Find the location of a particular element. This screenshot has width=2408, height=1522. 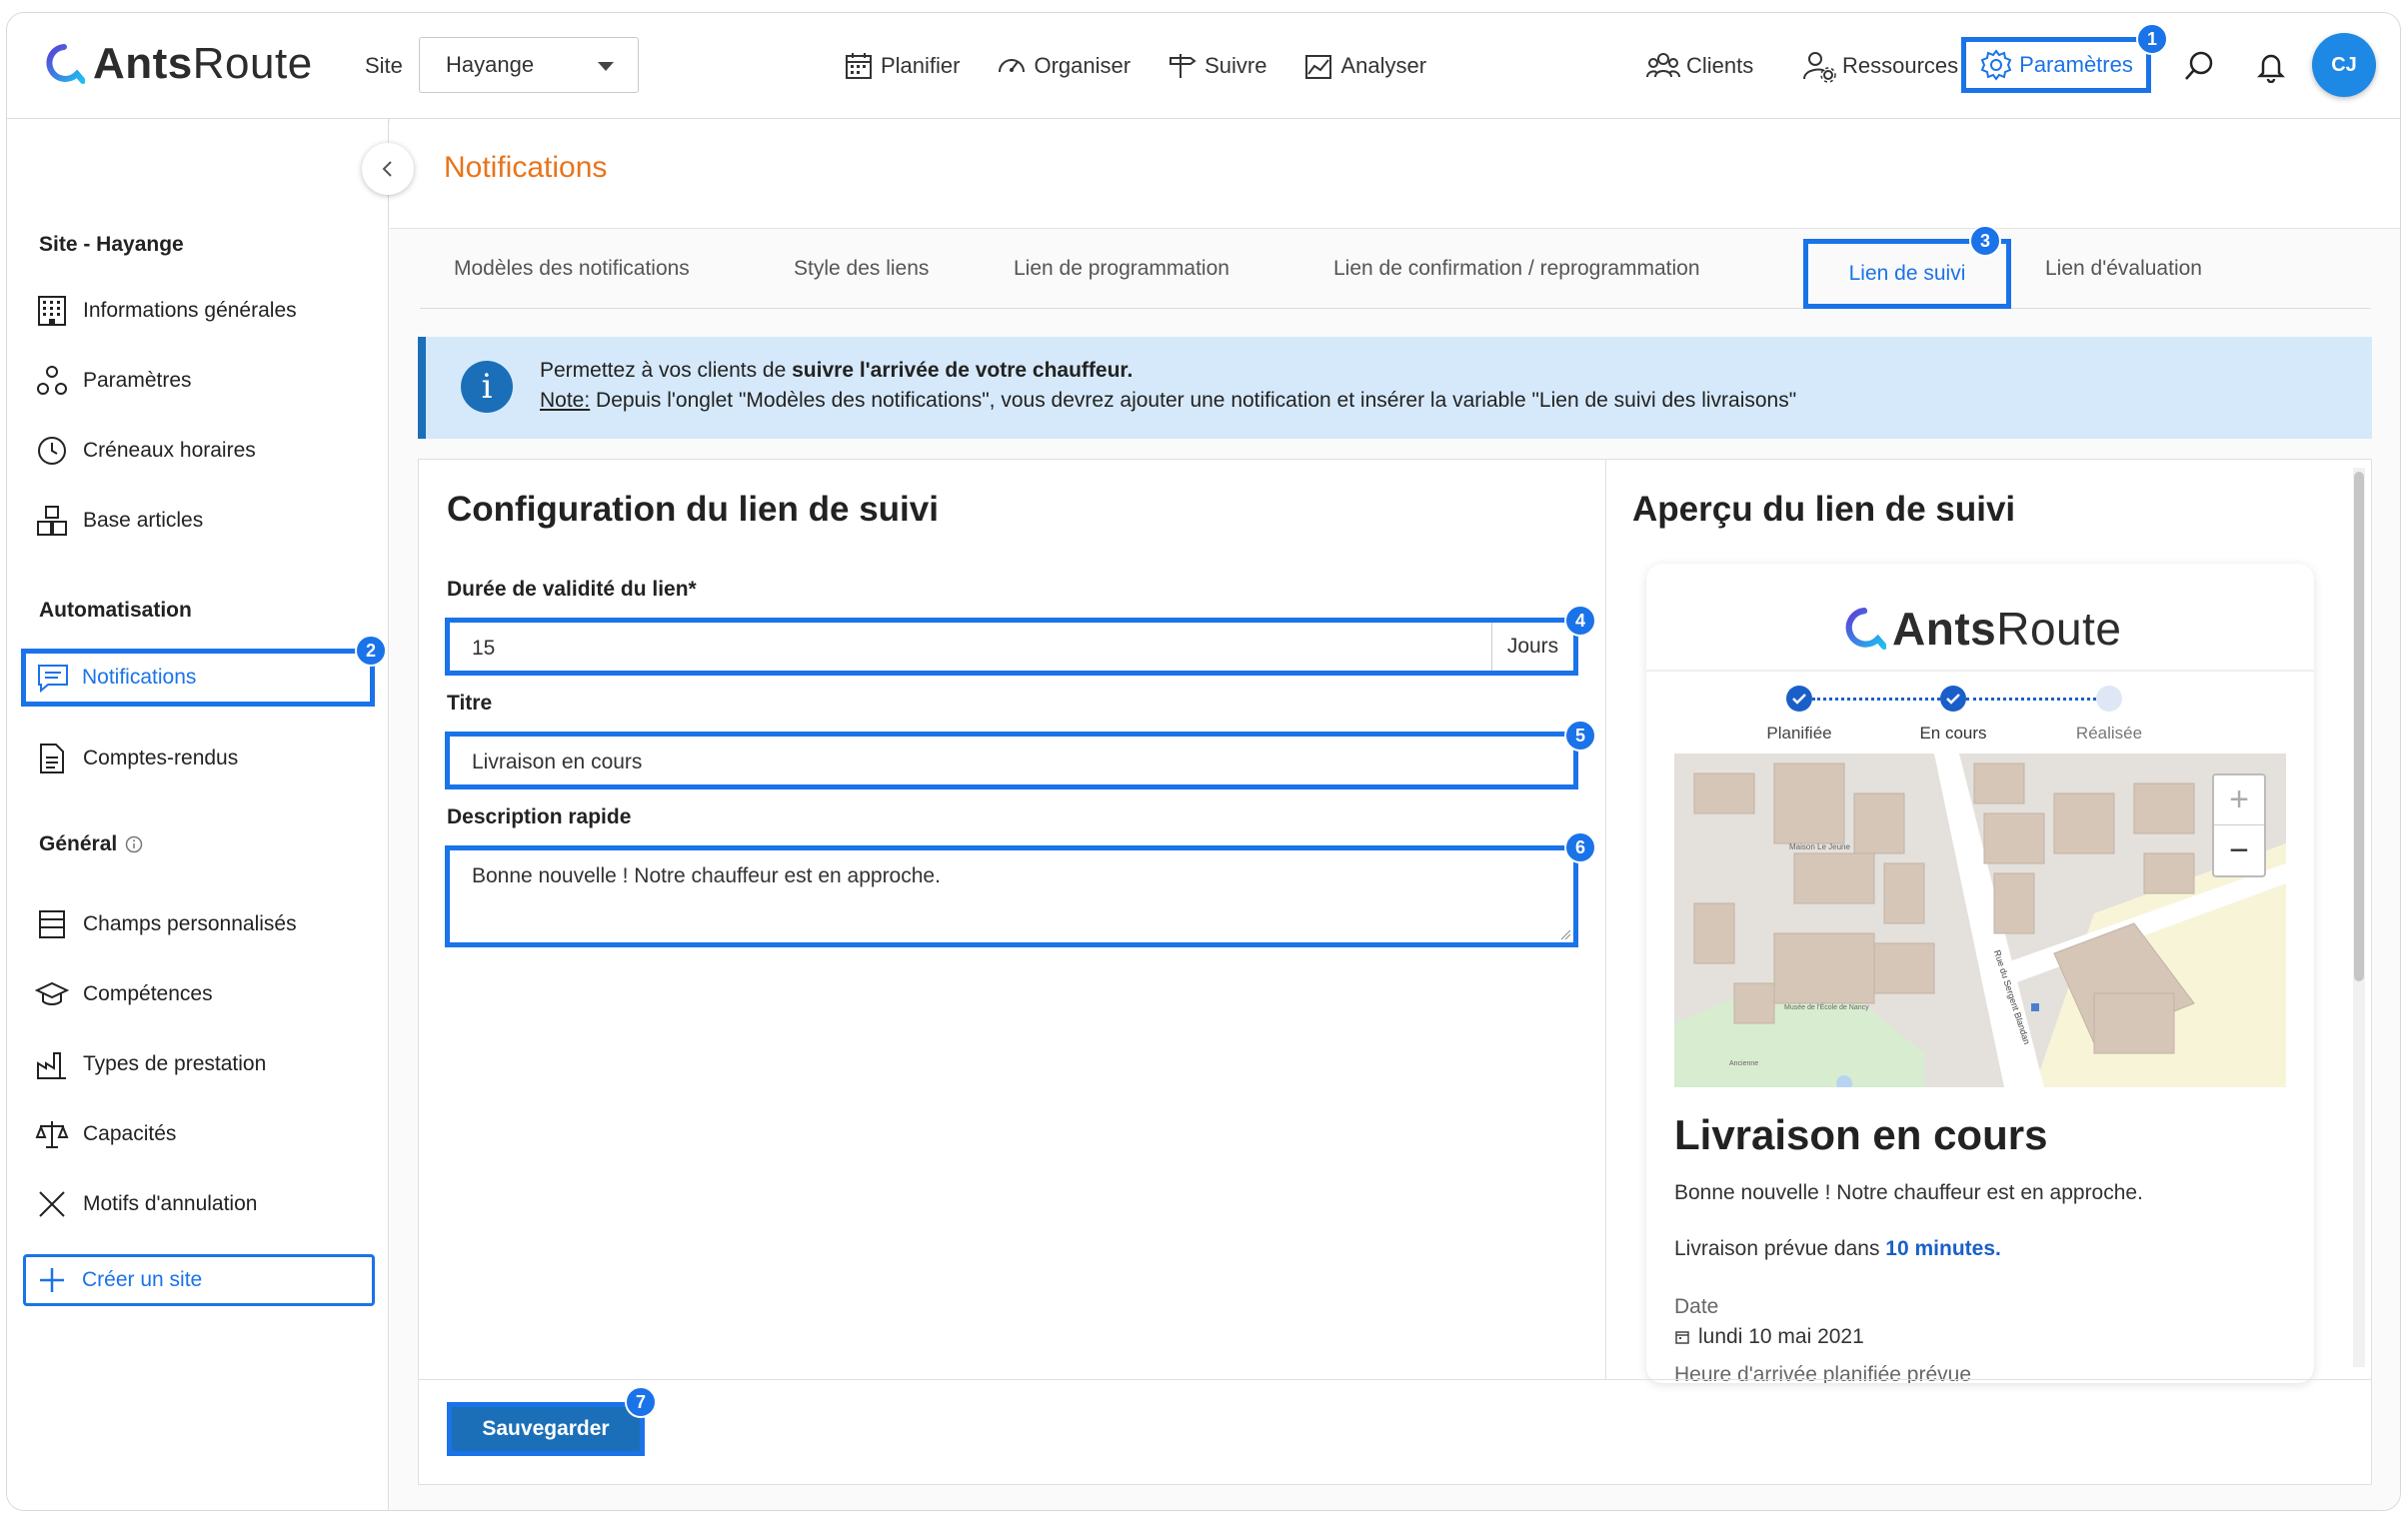

content-header: Notifications is located at coordinates (1395, 174).